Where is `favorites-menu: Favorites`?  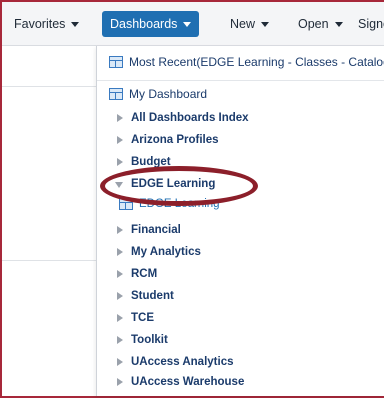 favorites-menu: Favorites is located at coordinates (47, 24).